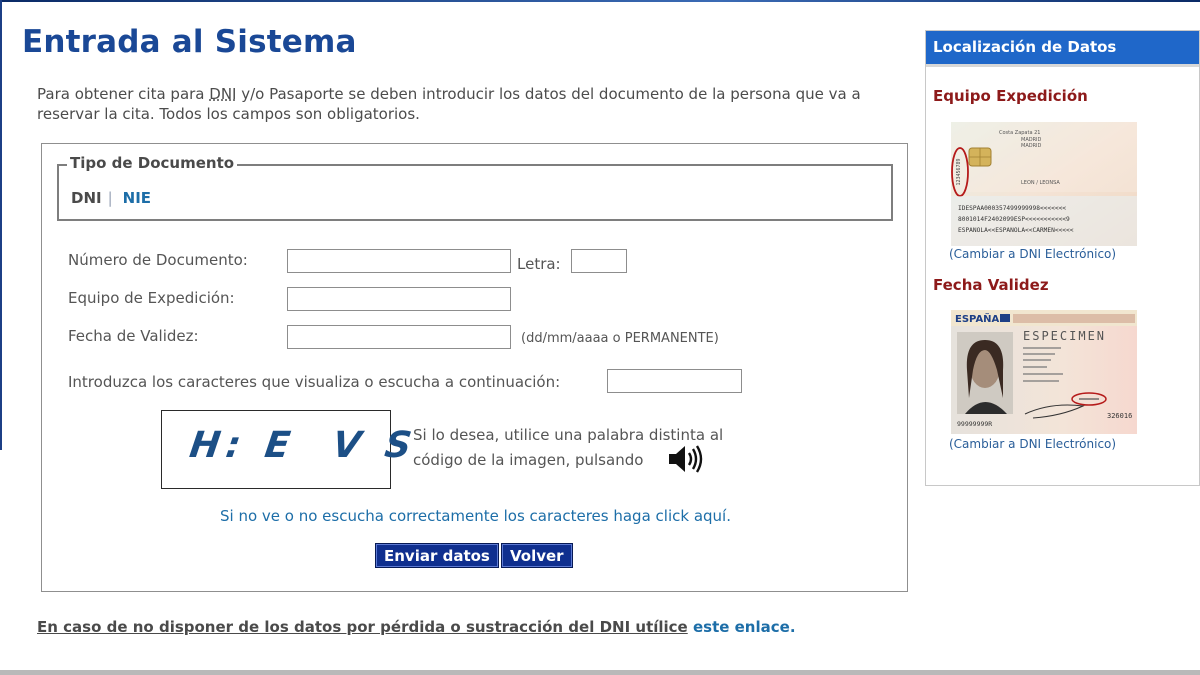 This screenshot has width=1200, height=675. I want to click on captcha-characters: H: E V S, so click(303, 445).